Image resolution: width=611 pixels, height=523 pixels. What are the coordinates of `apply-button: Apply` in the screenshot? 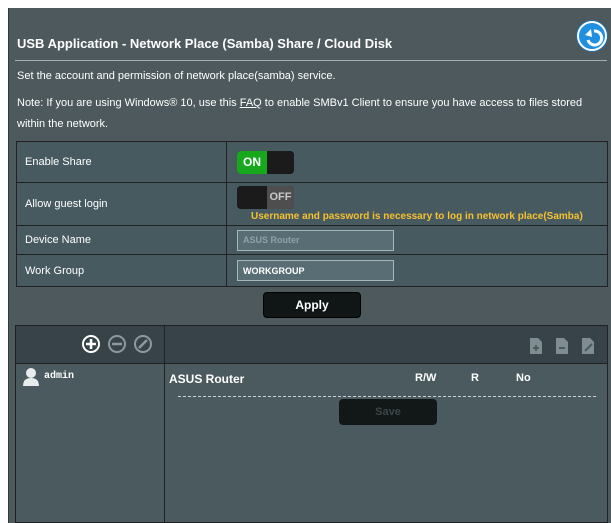 It's located at (312, 305).